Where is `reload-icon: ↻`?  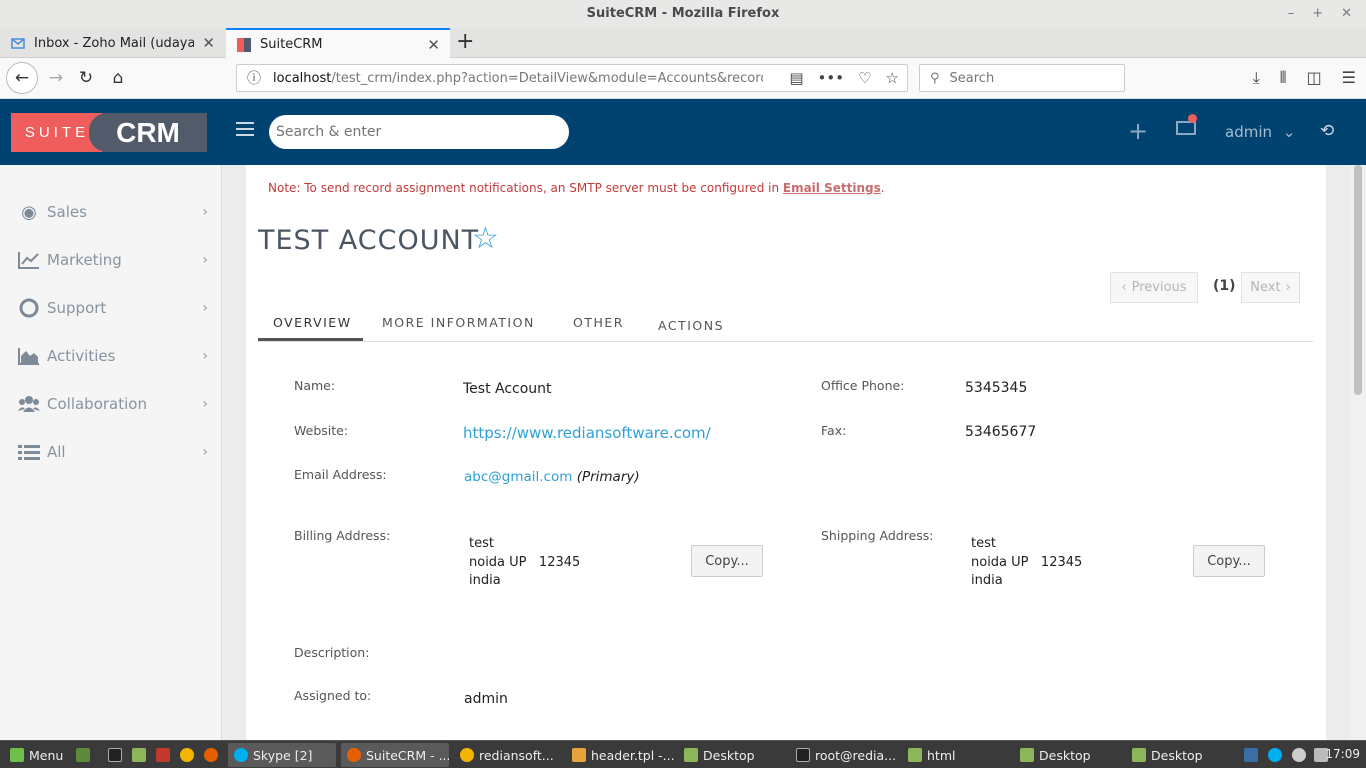
reload-icon: ↻ is located at coordinates (86, 78).